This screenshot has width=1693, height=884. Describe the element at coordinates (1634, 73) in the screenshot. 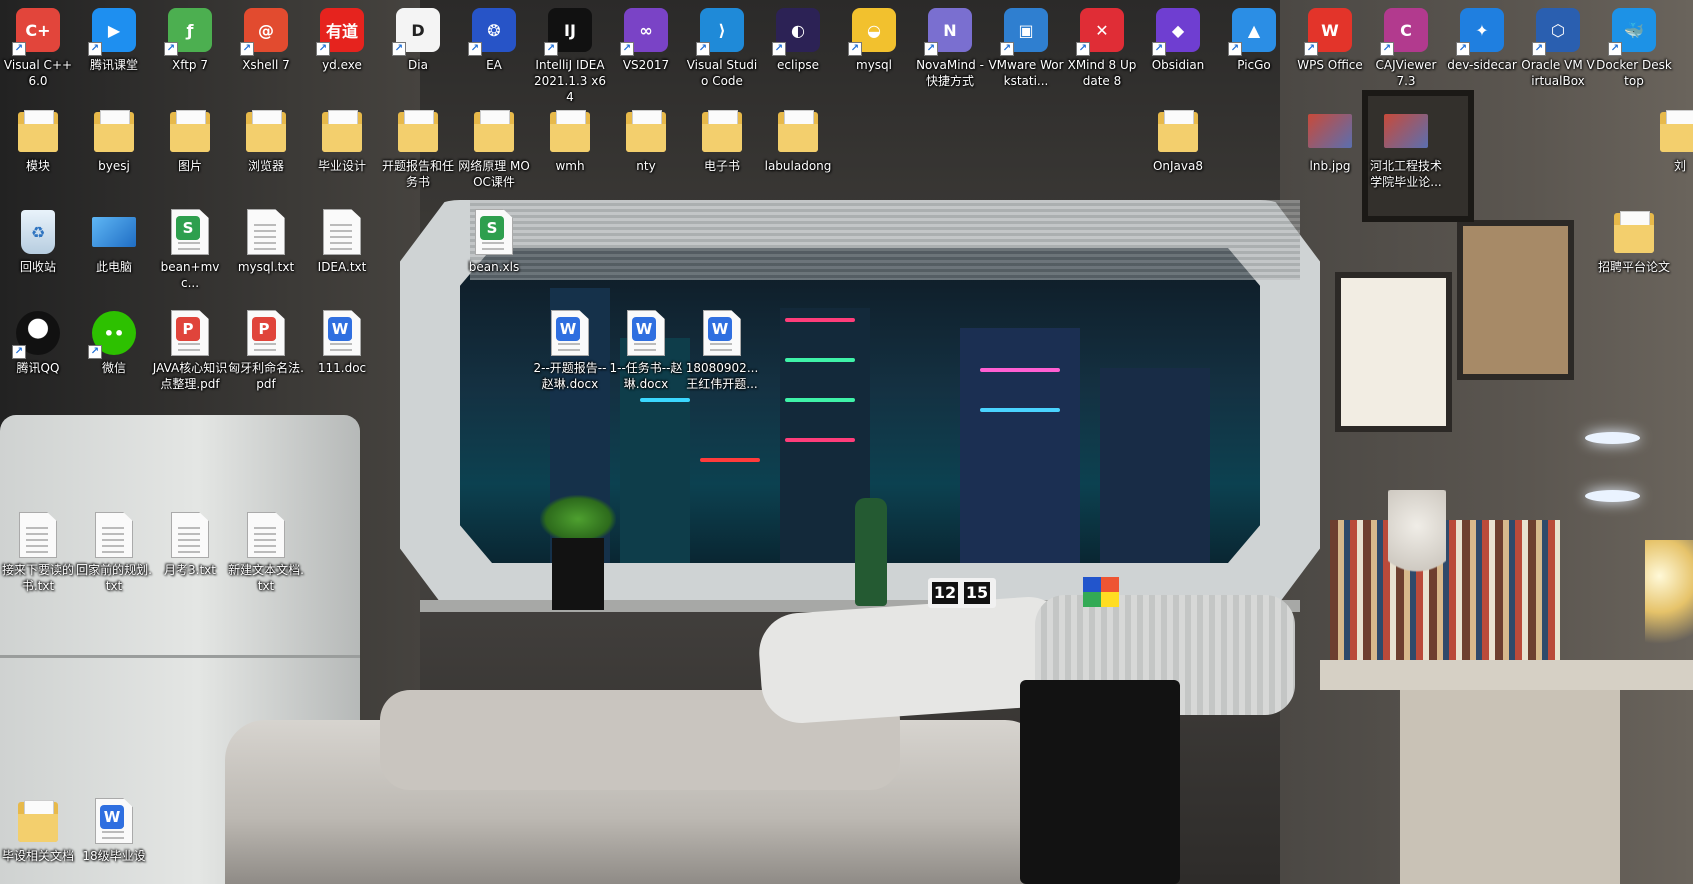

I see `desktop-icon-label: Docker Desktop` at that location.